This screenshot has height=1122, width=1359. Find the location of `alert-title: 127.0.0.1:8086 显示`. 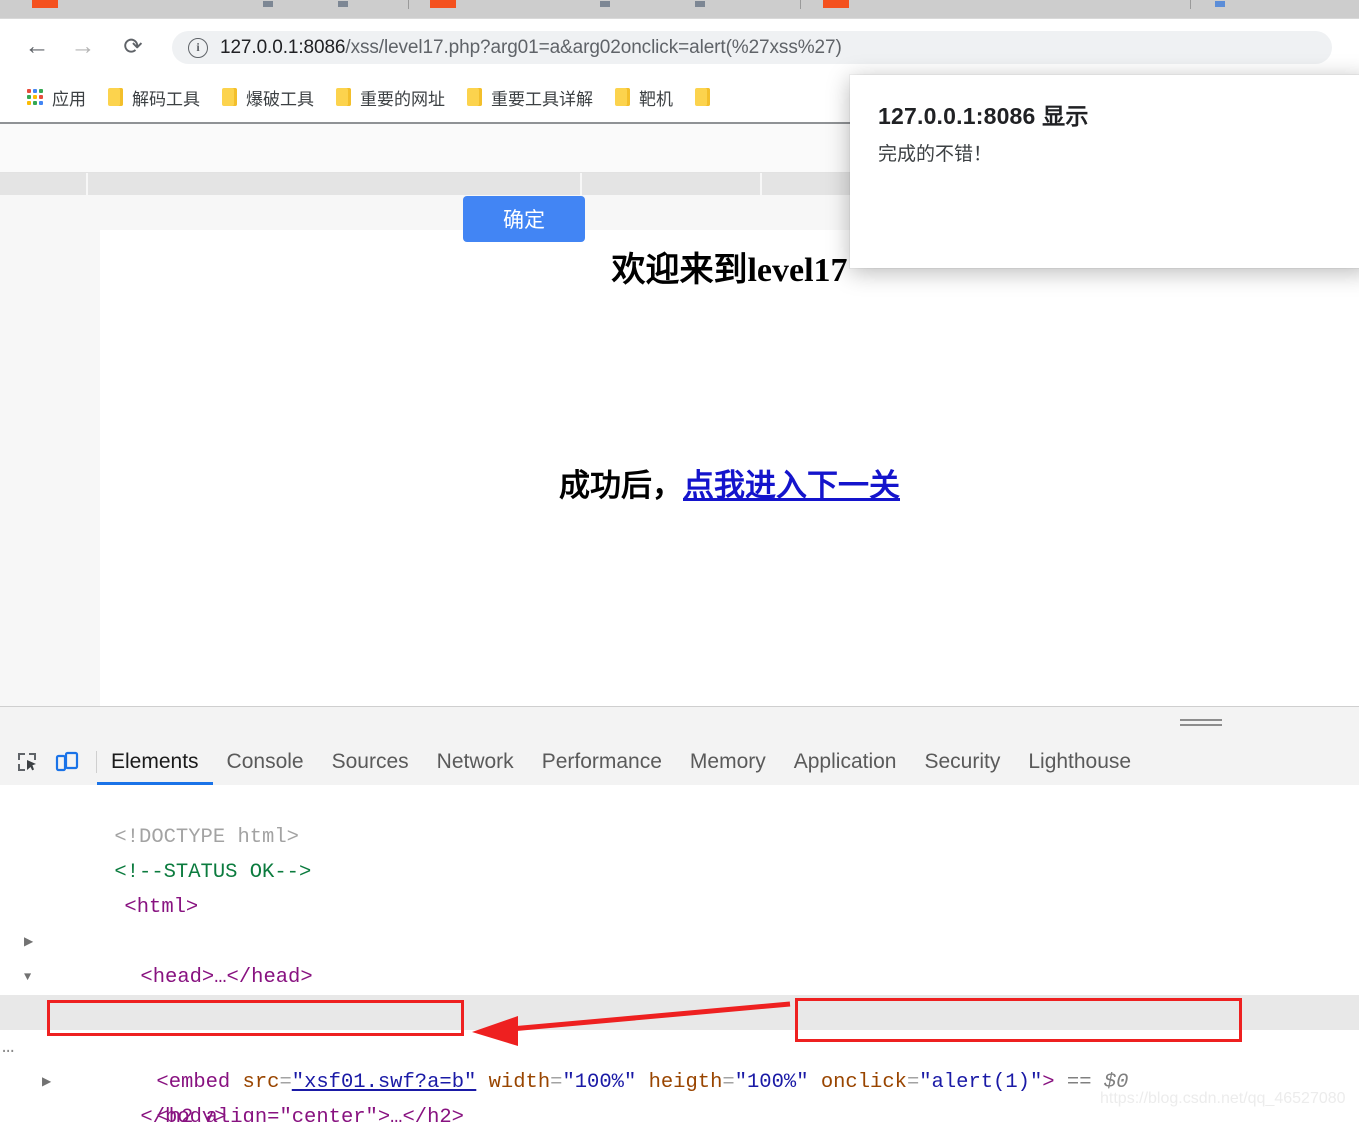

alert-title: 127.0.0.1:8086 显示 is located at coordinates (983, 116).